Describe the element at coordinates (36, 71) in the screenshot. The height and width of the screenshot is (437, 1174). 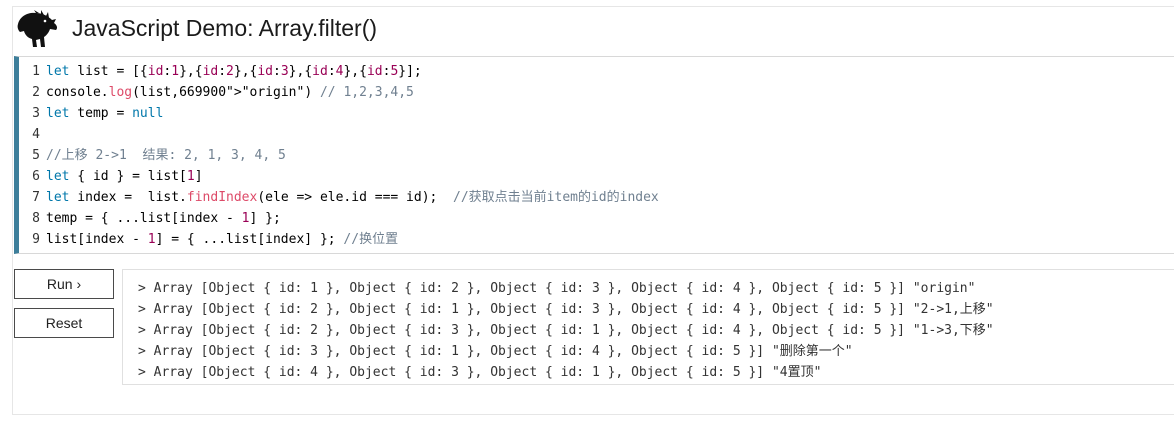
I see `line-number: 1` at that location.